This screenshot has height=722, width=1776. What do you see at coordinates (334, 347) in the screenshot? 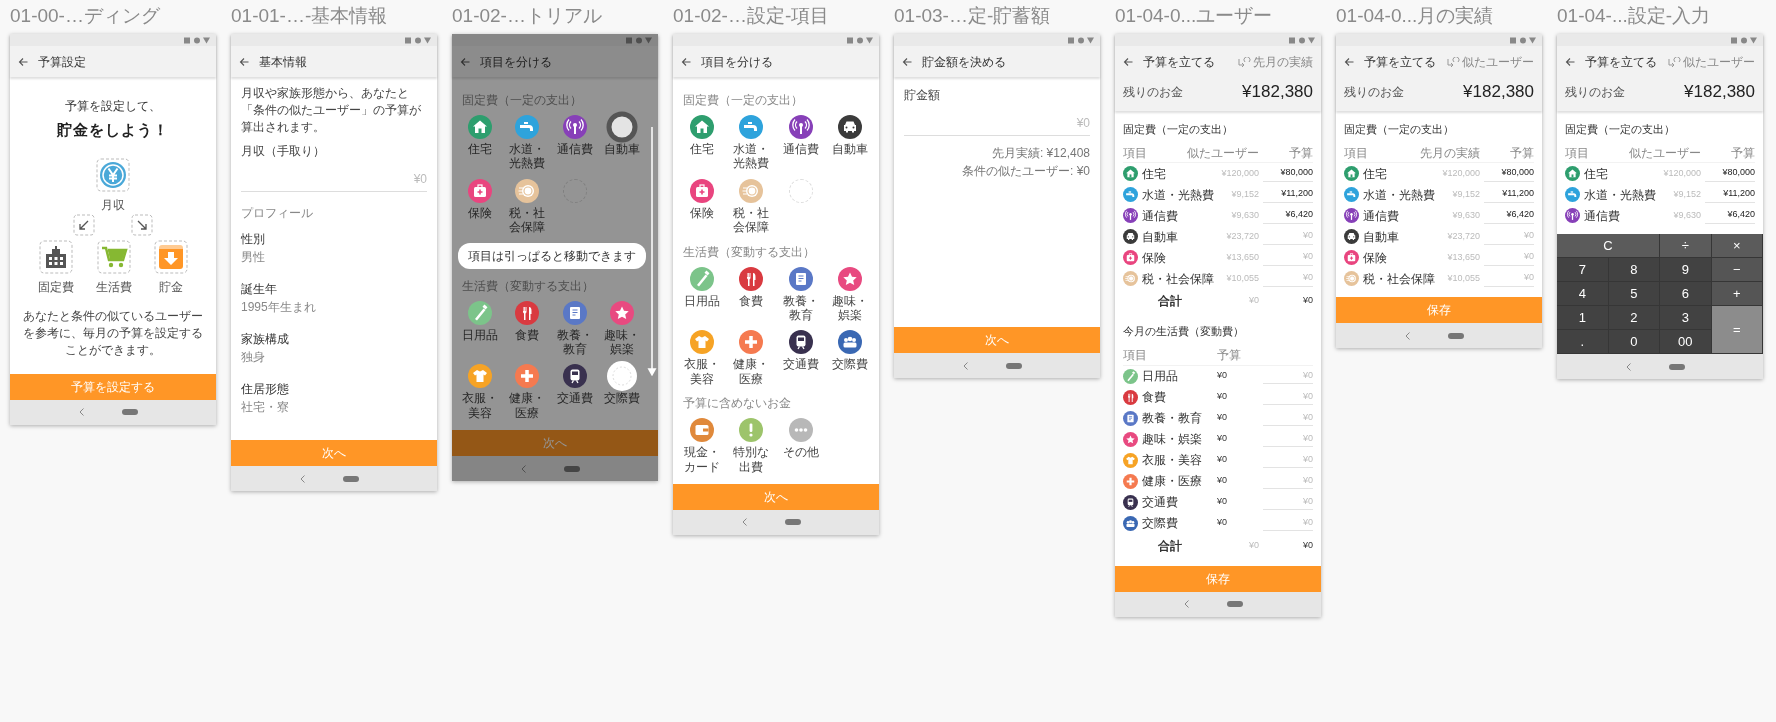
I see `profile-item: 家族構成 独身` at bounding box center [334, 347].